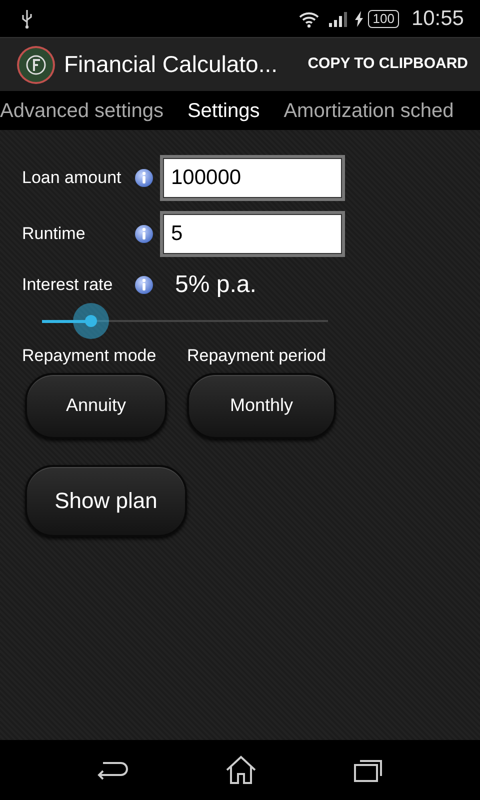 Image resolution: width=480 pixels, height=800 pixels. I want to click on back-icon, so click(112, 770).